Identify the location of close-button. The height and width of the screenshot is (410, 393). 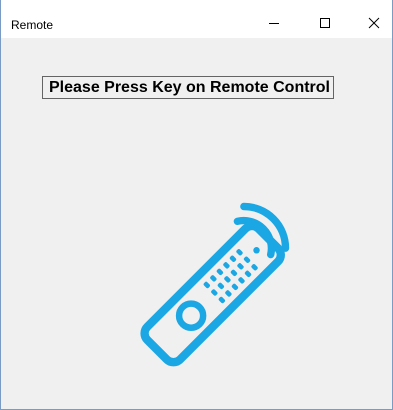
(372, 23).